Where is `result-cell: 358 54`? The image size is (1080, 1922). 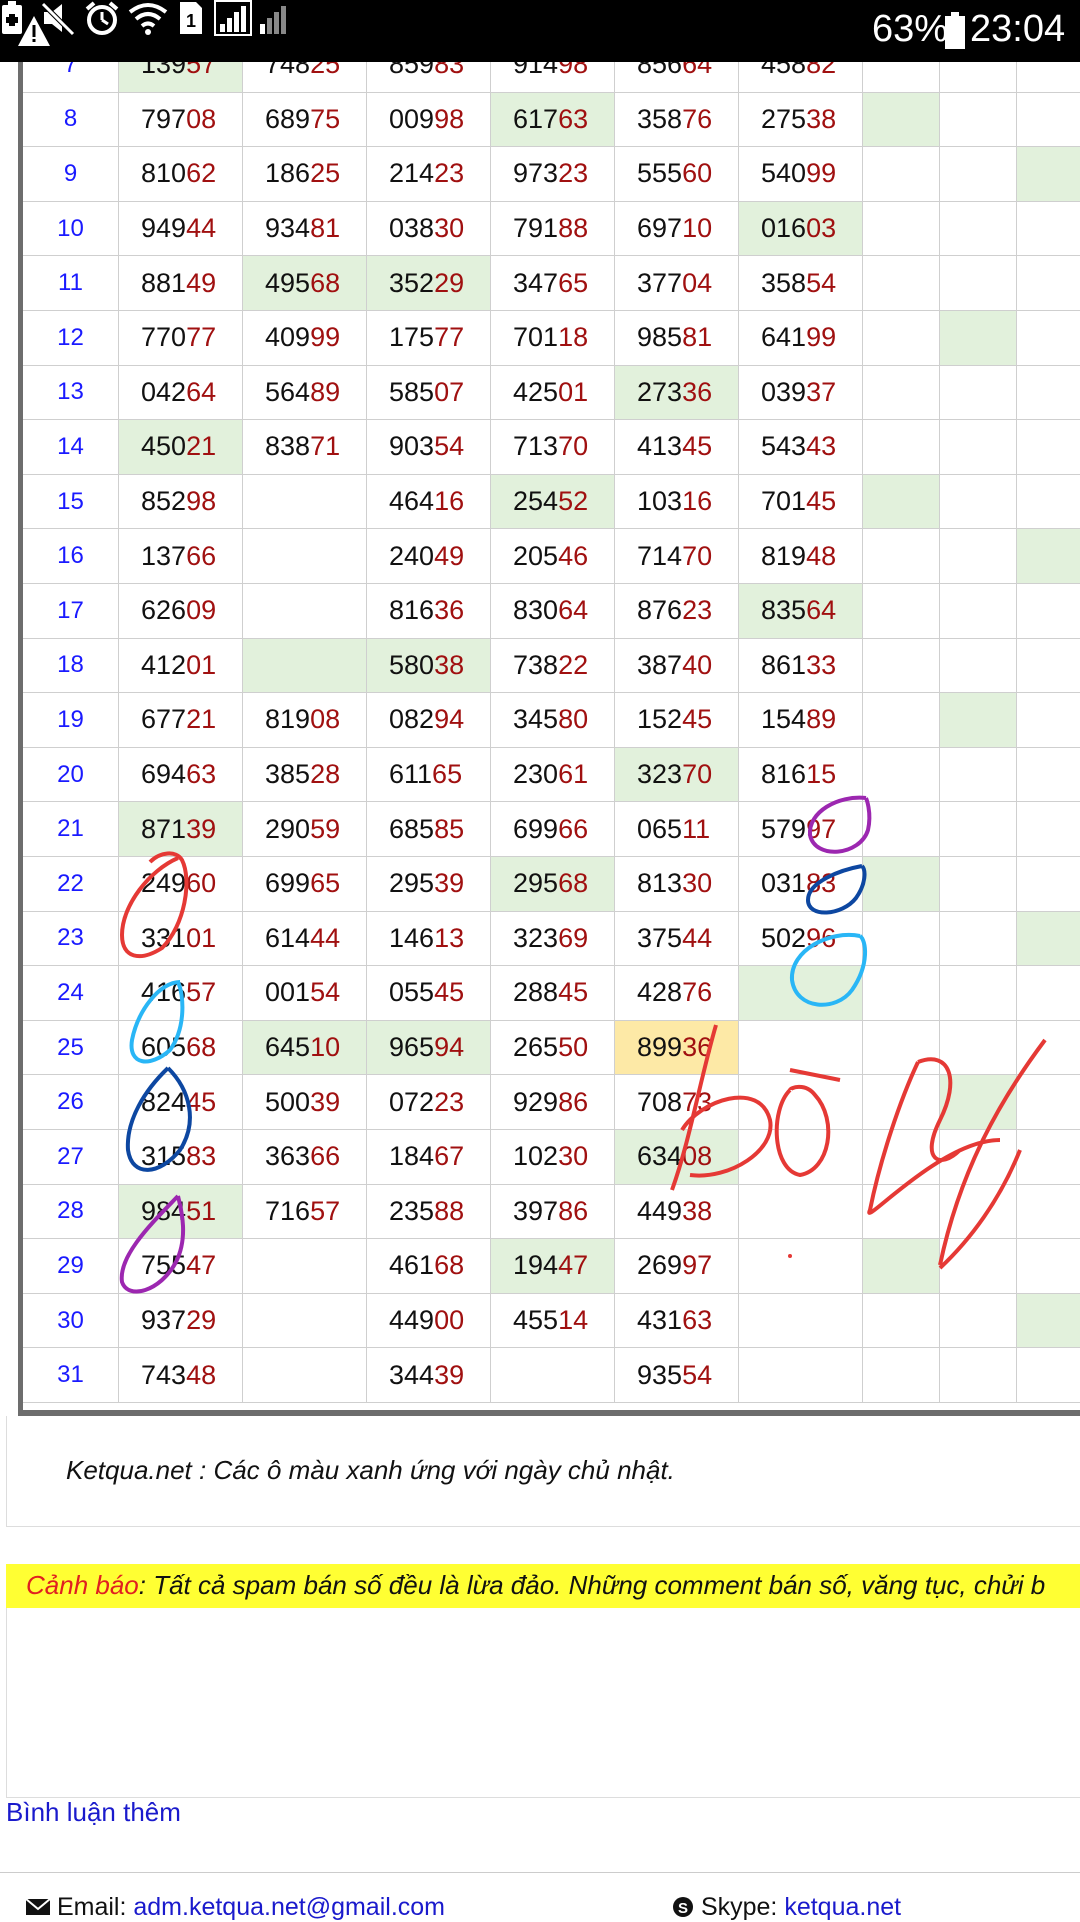 result-cell: 358 54 is located at coordinates (801, 283).